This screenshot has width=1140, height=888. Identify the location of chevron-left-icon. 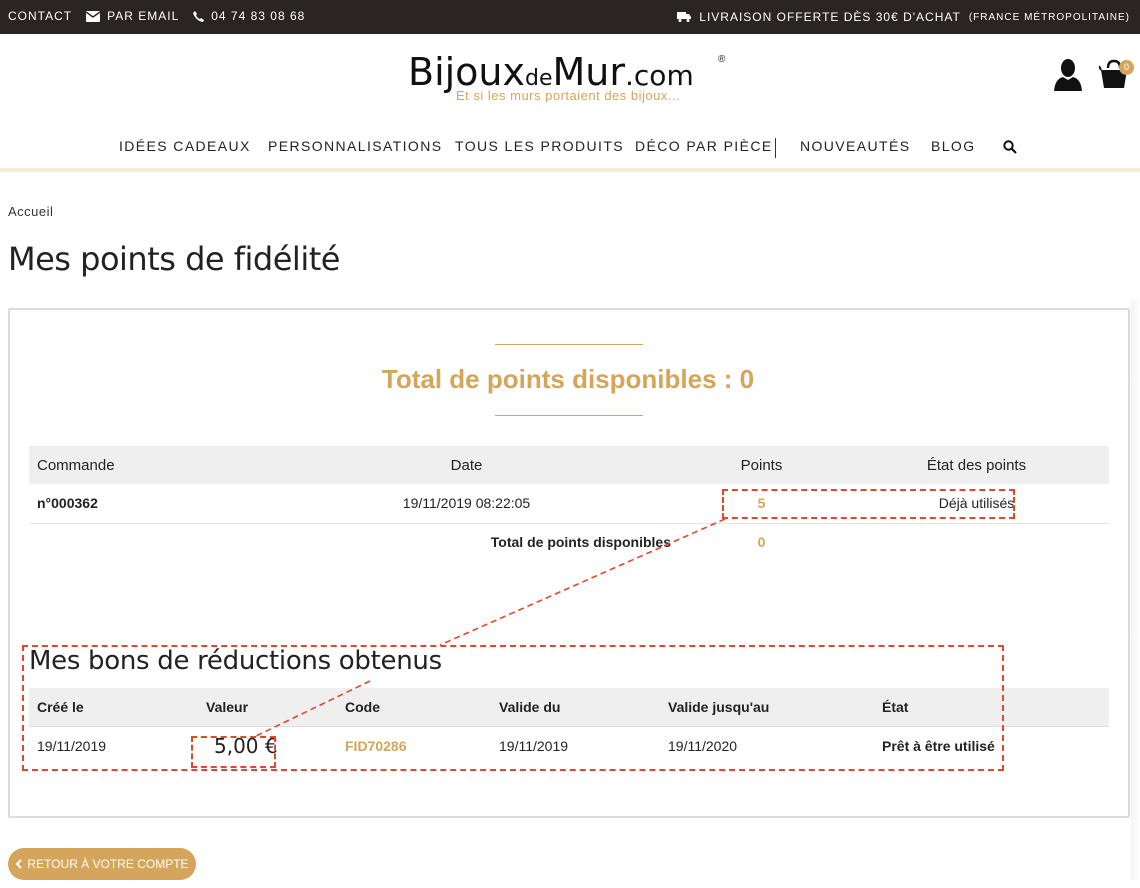
(19, 864).